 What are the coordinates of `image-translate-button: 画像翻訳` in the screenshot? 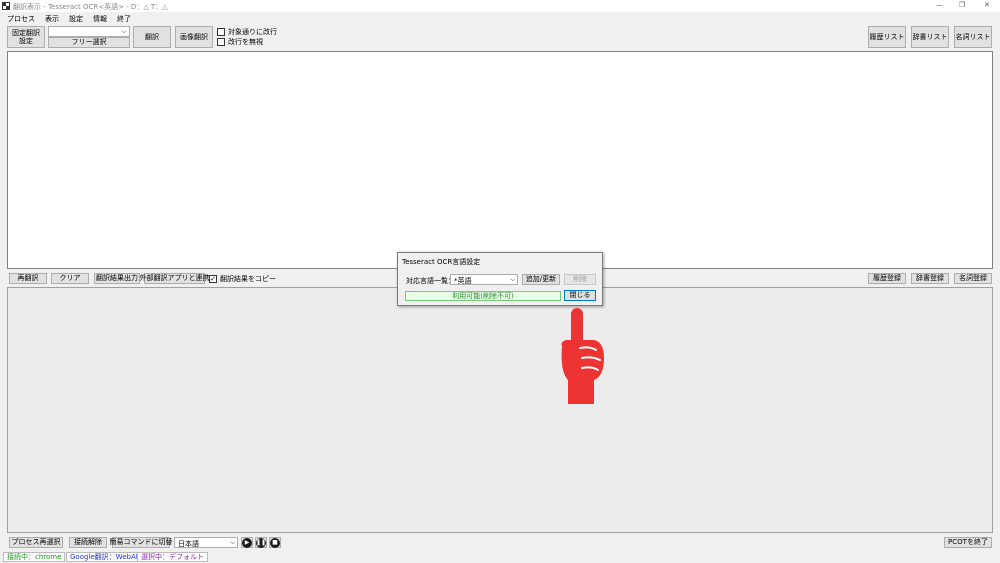 It's located at (194, 37).